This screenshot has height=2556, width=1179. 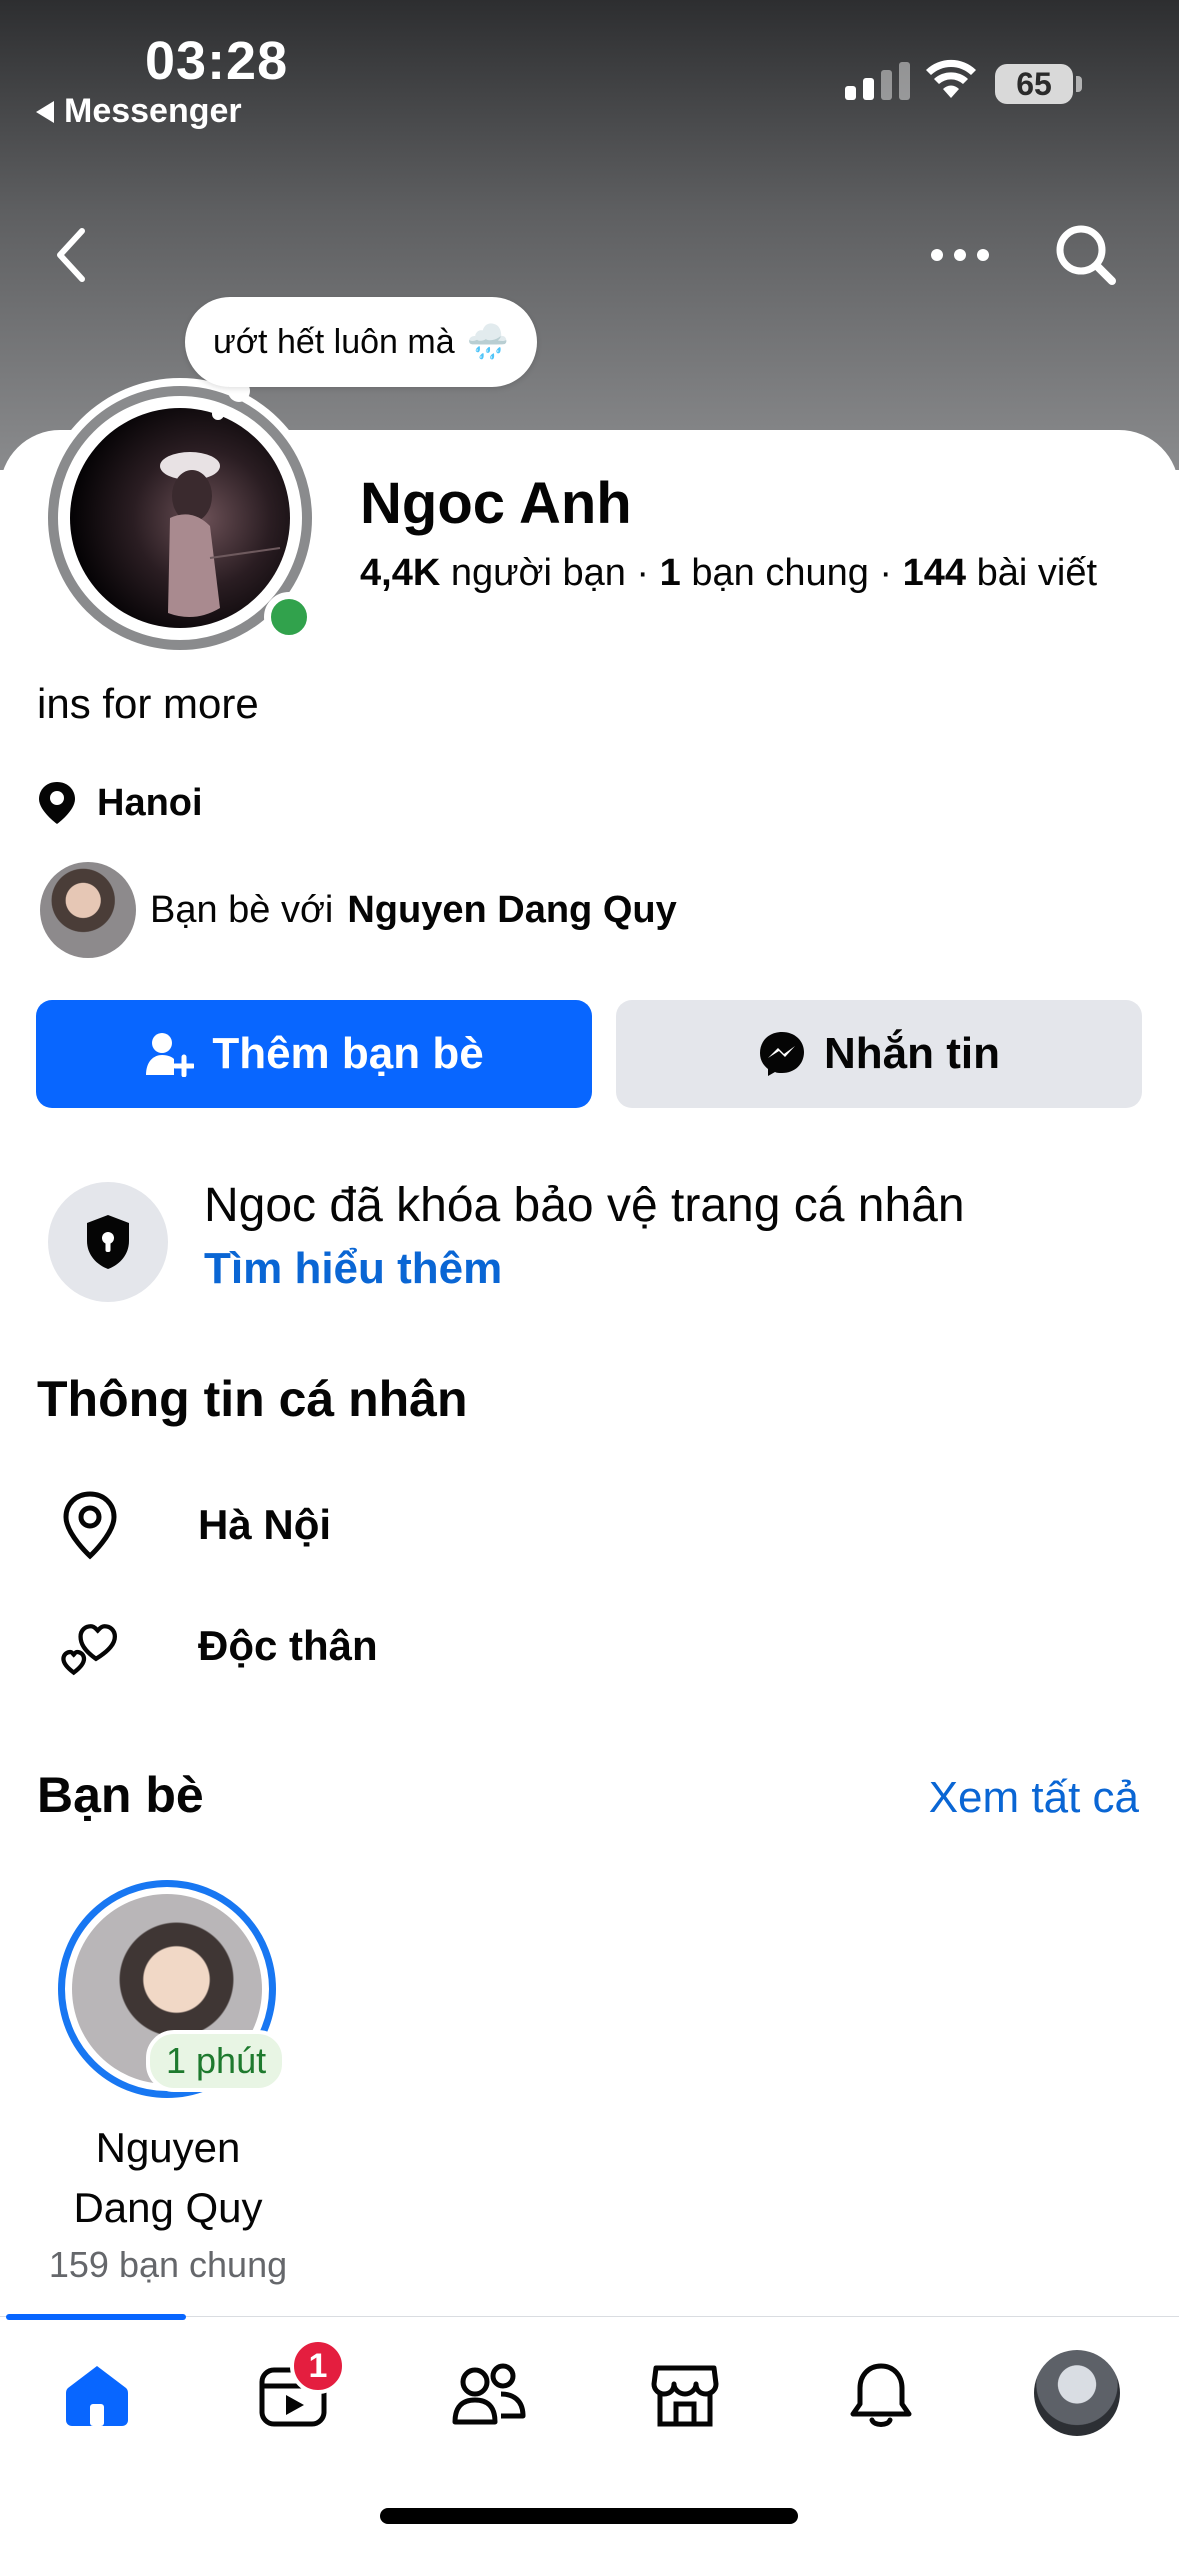 I want to click on tab-friends, so click(x=489, y=2395).